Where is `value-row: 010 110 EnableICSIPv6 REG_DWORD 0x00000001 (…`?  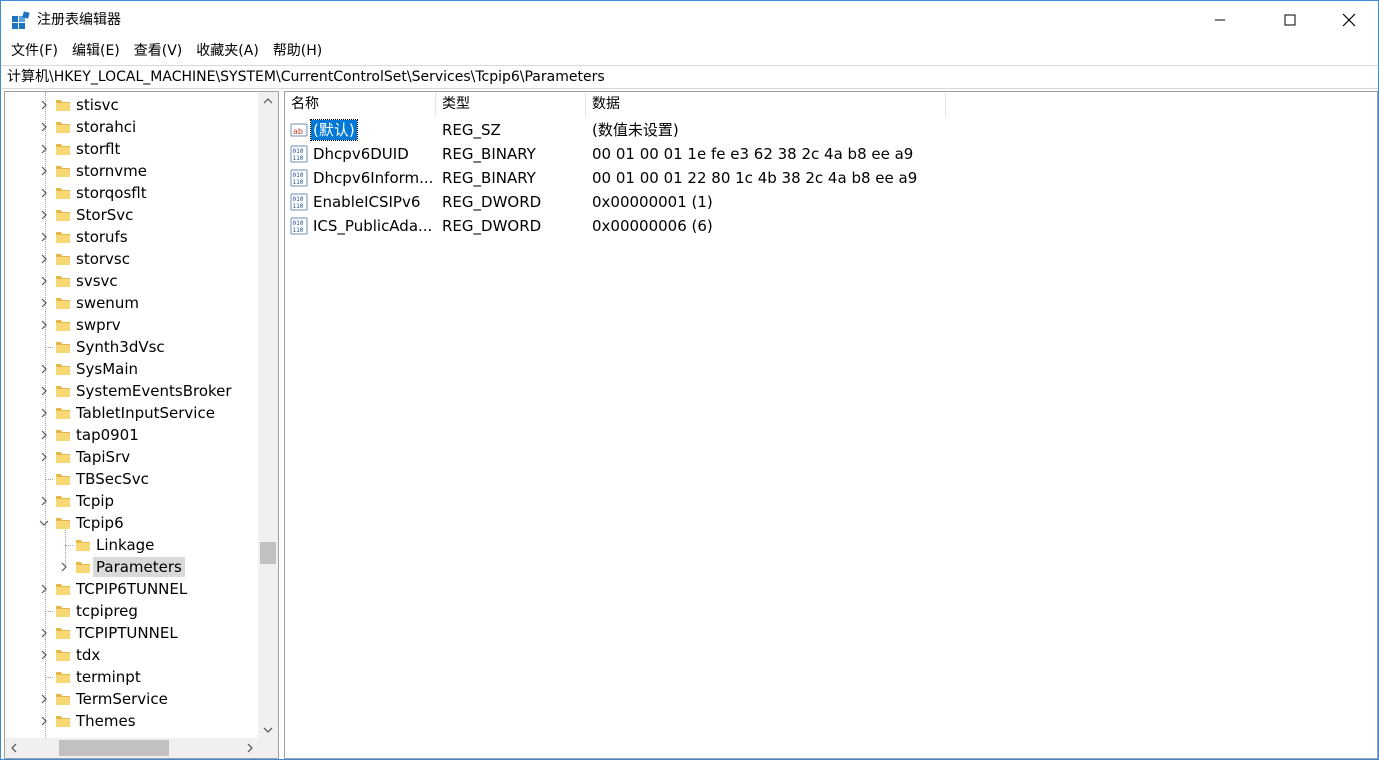 value-row: 010 110 EnableICSIPv6 REG_DWORD 0x00000001 (… is located at coordinates (831, 202).